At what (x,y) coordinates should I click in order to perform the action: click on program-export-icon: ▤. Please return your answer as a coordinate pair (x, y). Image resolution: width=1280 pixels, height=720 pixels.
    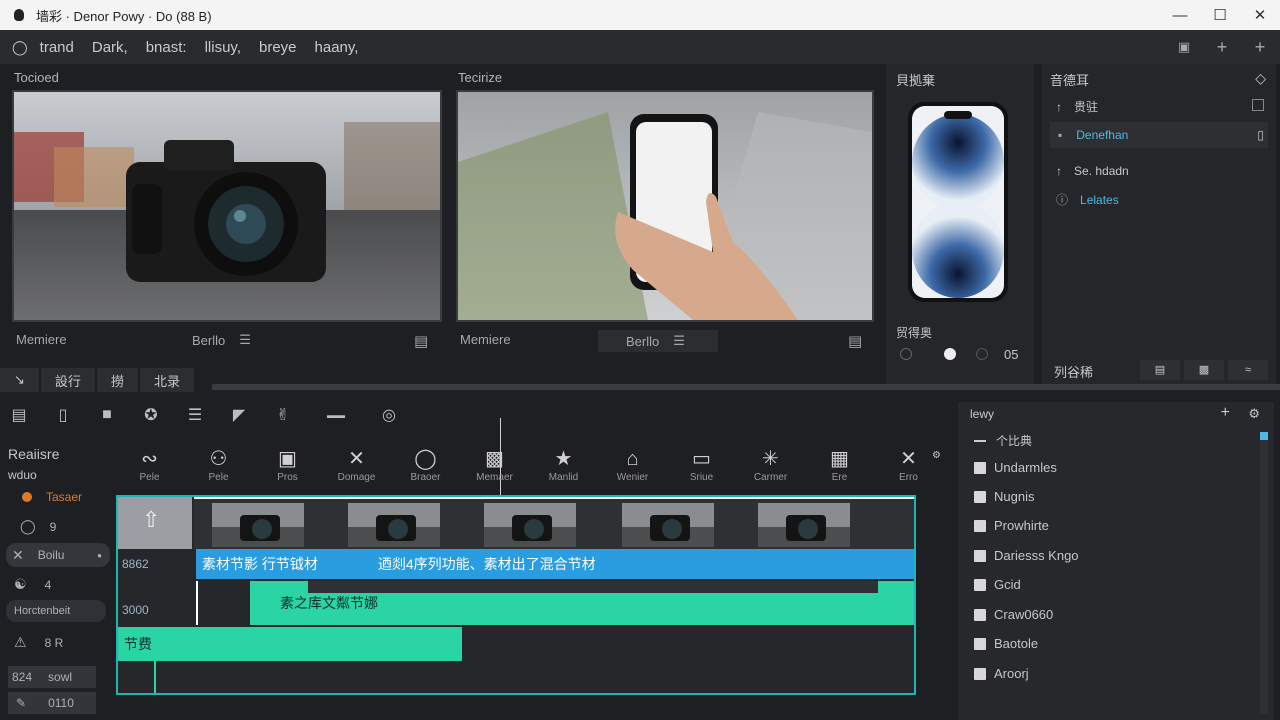
    Looking at the image, I should click on (855, 341).